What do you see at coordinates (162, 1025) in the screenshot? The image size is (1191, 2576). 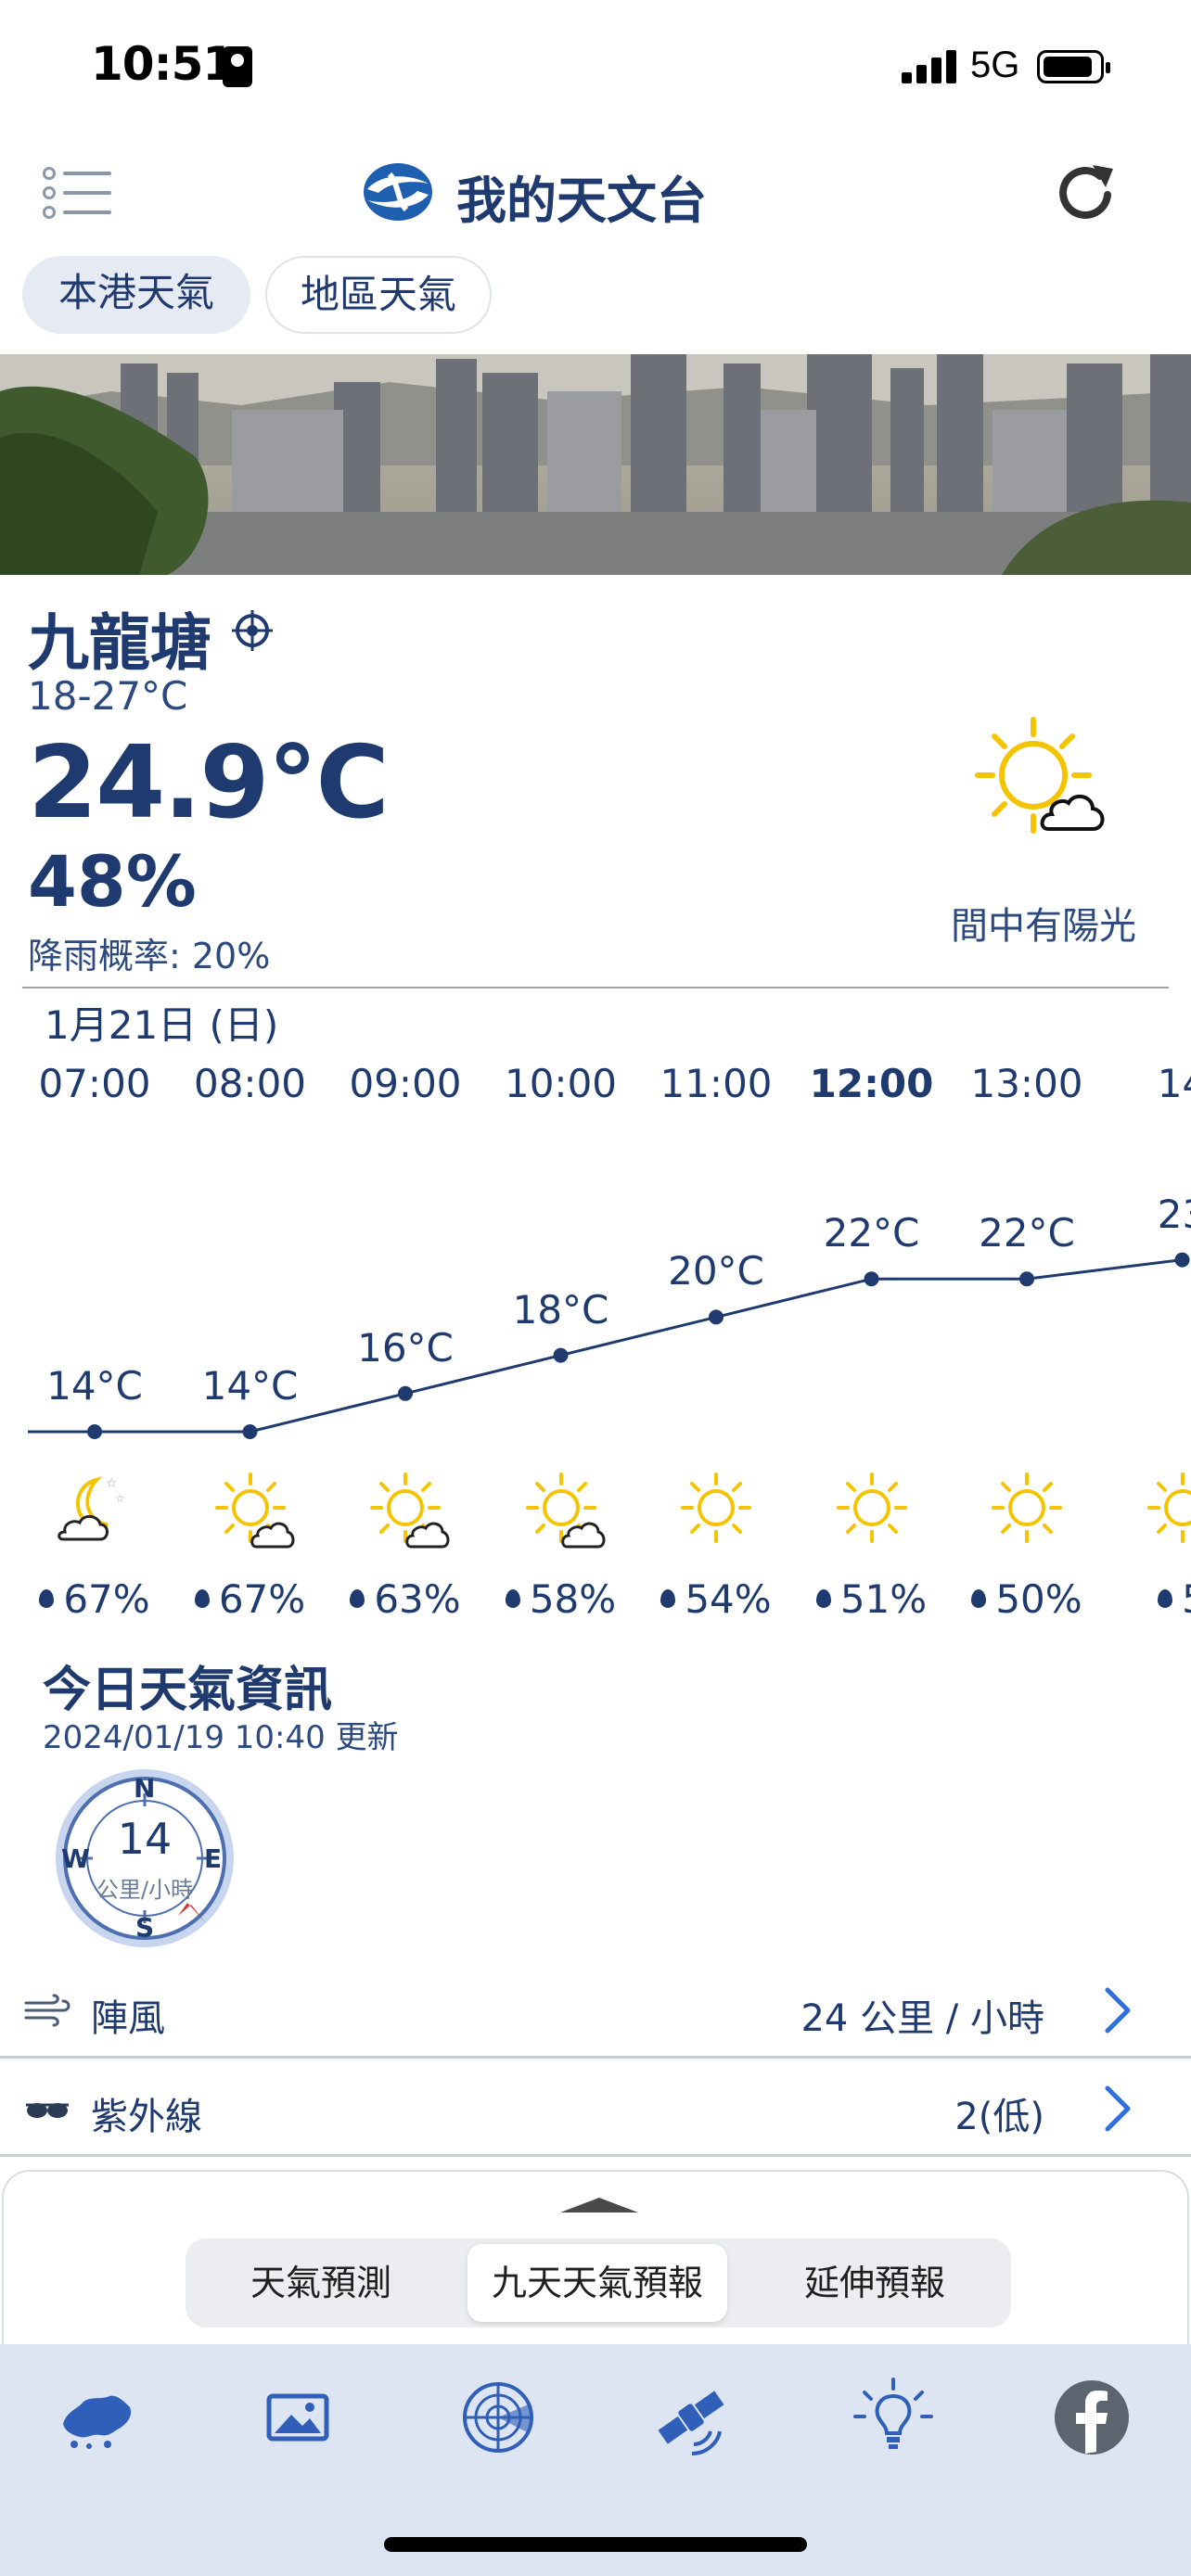 I see `hourly-date: 1月21日 (日)` at bounding box center [162, 1025].